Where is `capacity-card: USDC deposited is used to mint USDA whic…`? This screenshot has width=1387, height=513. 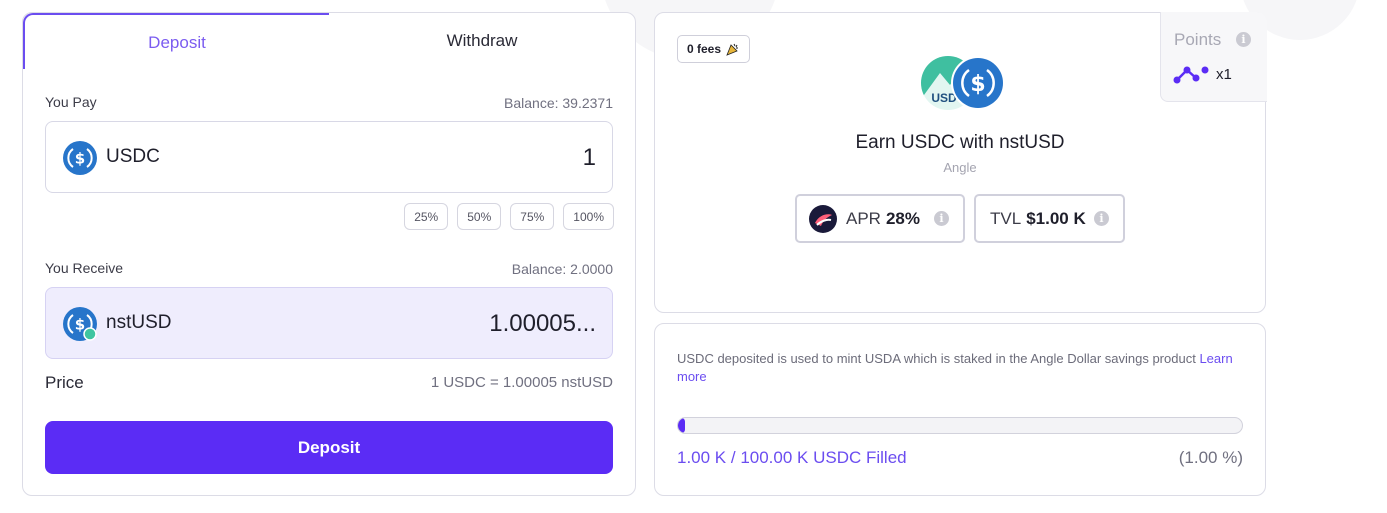
capacity-card: USDC deposited is used to mint USDA whic… is located at coordinates (960, 409).